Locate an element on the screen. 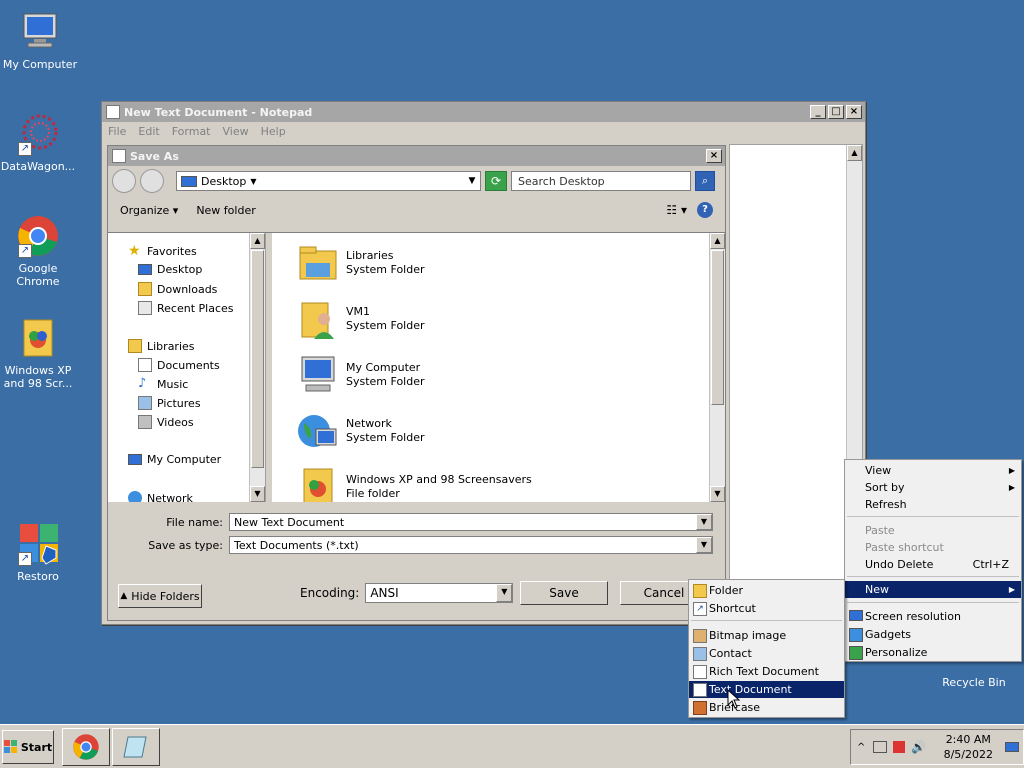 This screenshot has height=768, width=1024. new-folder-button: New folder is located at coordinates (225, 210).